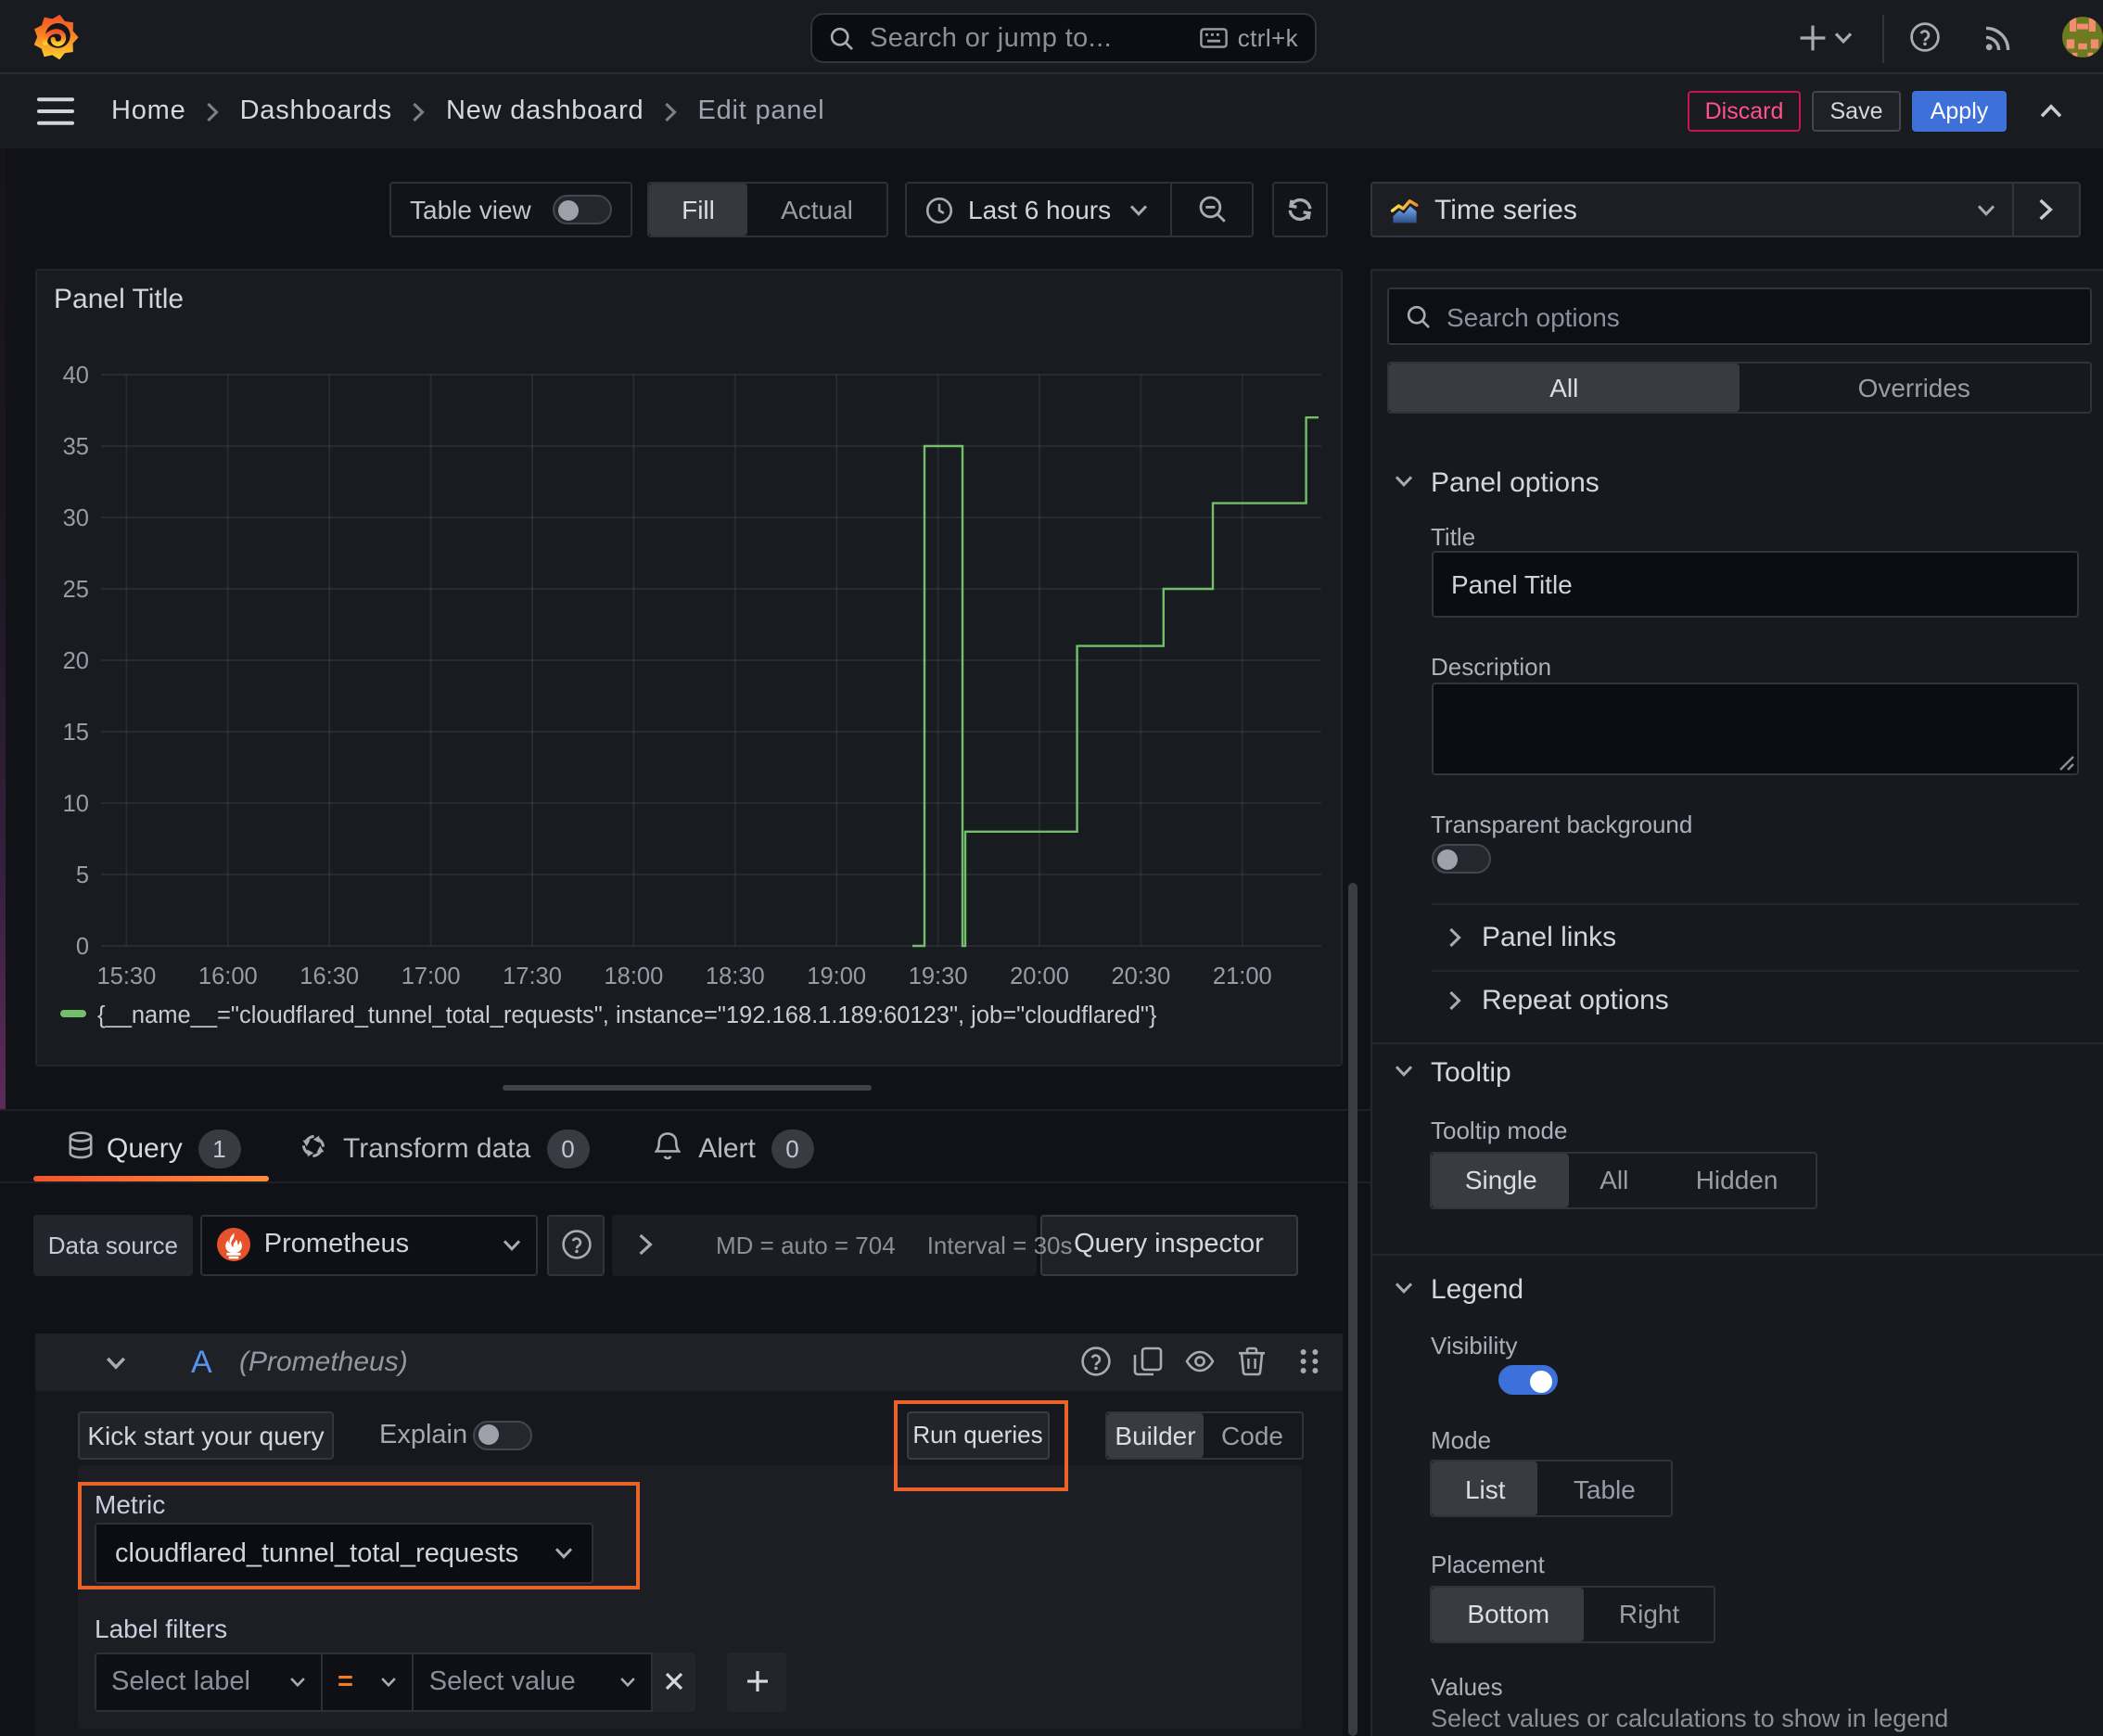 The width and height of the screenshot is (2103, 1736). Describe the element at coordinates (125, 976) in the screenshot. I see `svg-text: 15:30` at that location.